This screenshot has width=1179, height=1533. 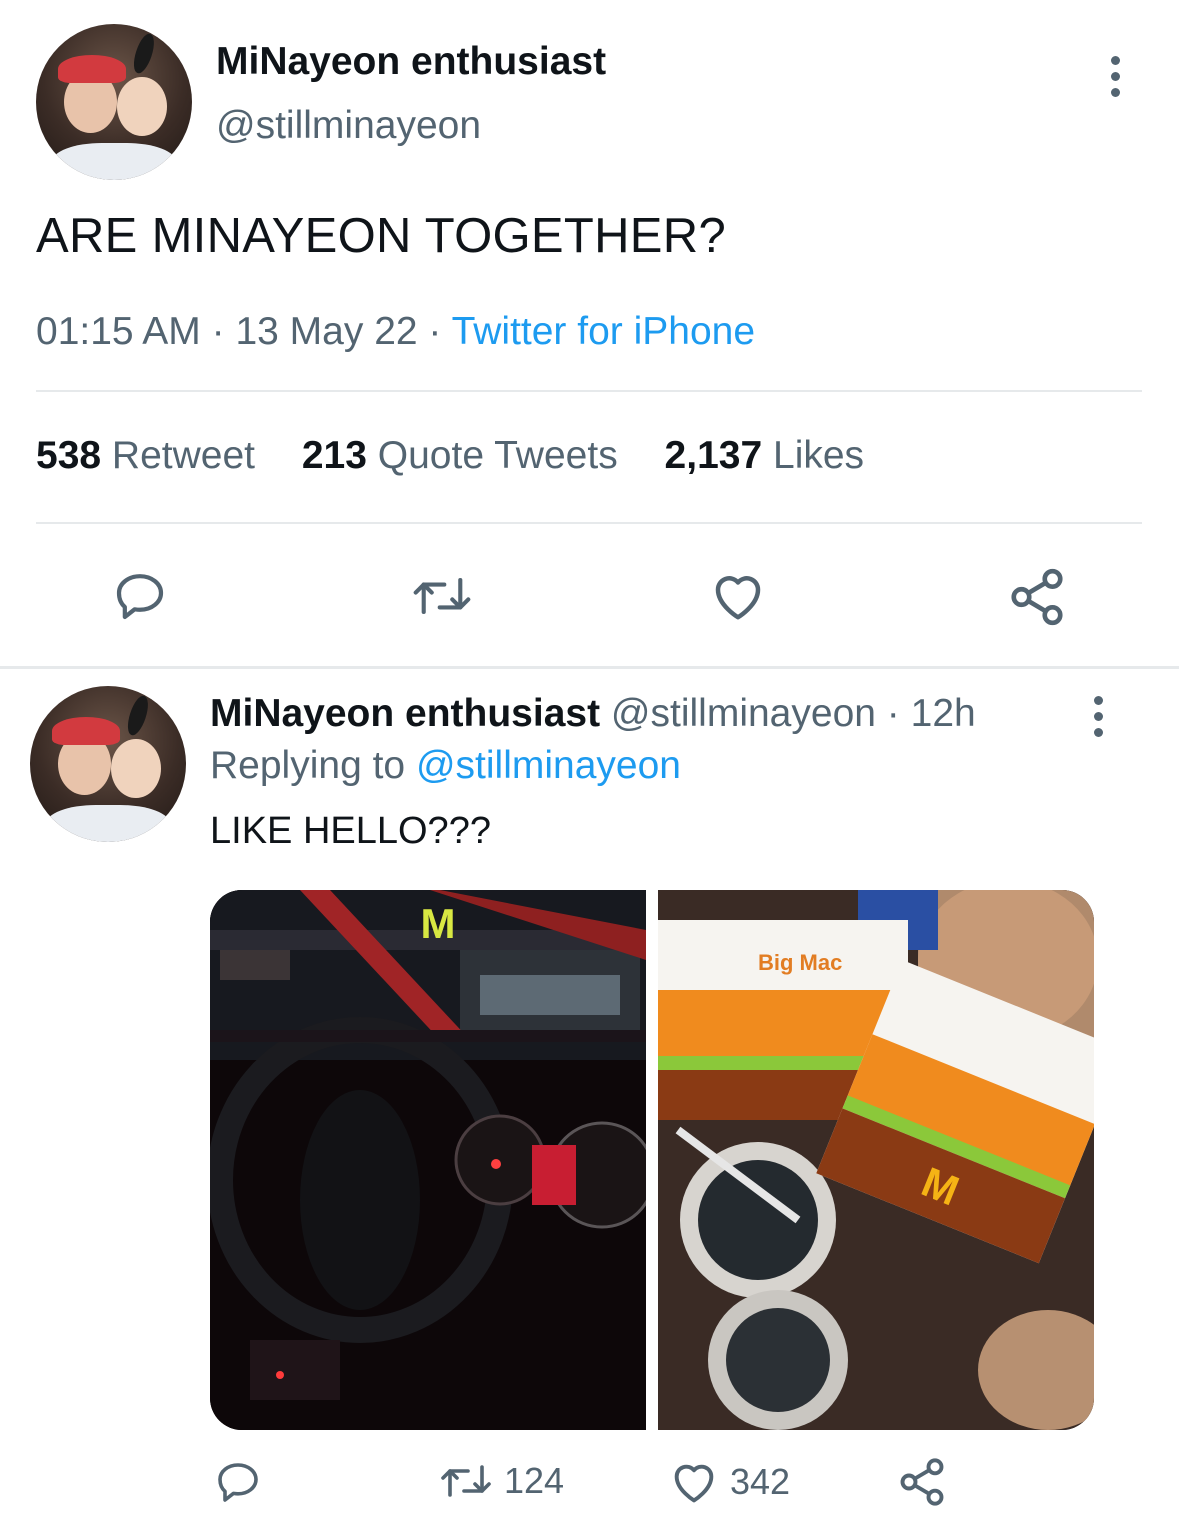 What do you see at coordinates (326, 331) in the screenshot?
I see `tweet-date: 13 May 22` at bounding box center [326, 331].